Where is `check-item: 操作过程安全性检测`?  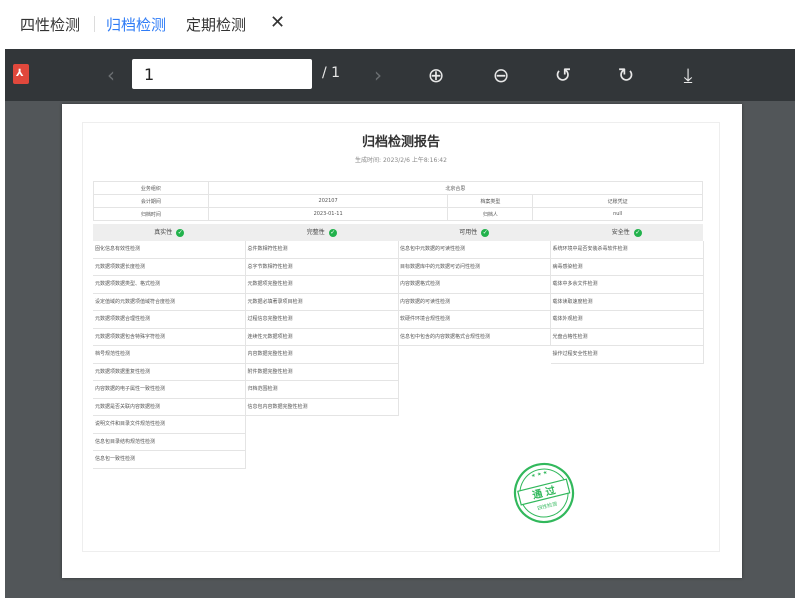
check-item: 操作过程安全性检测 is located at coordinates (626, 355).